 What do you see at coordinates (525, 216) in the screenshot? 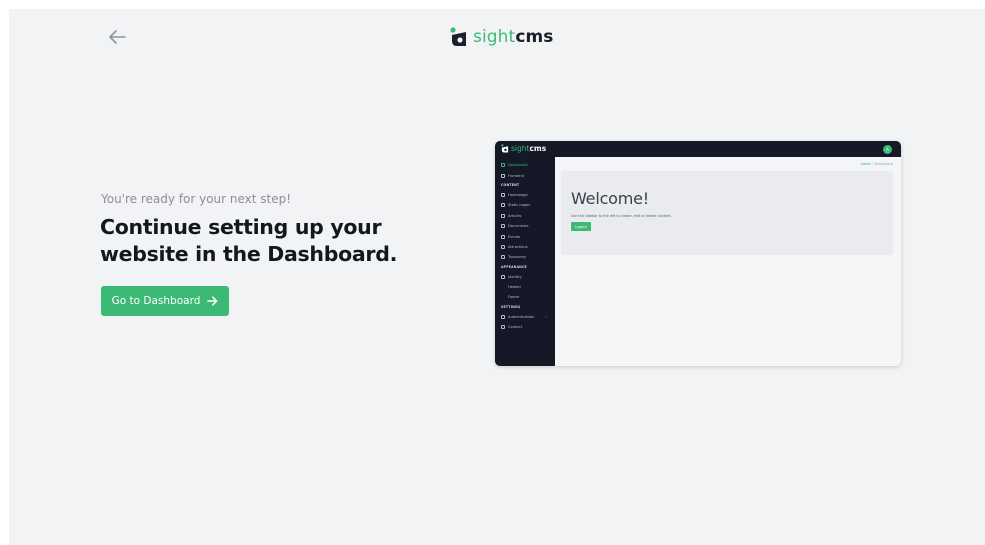
I see `preview-sidebar-item: Articles` at bounding box center [525, 216].